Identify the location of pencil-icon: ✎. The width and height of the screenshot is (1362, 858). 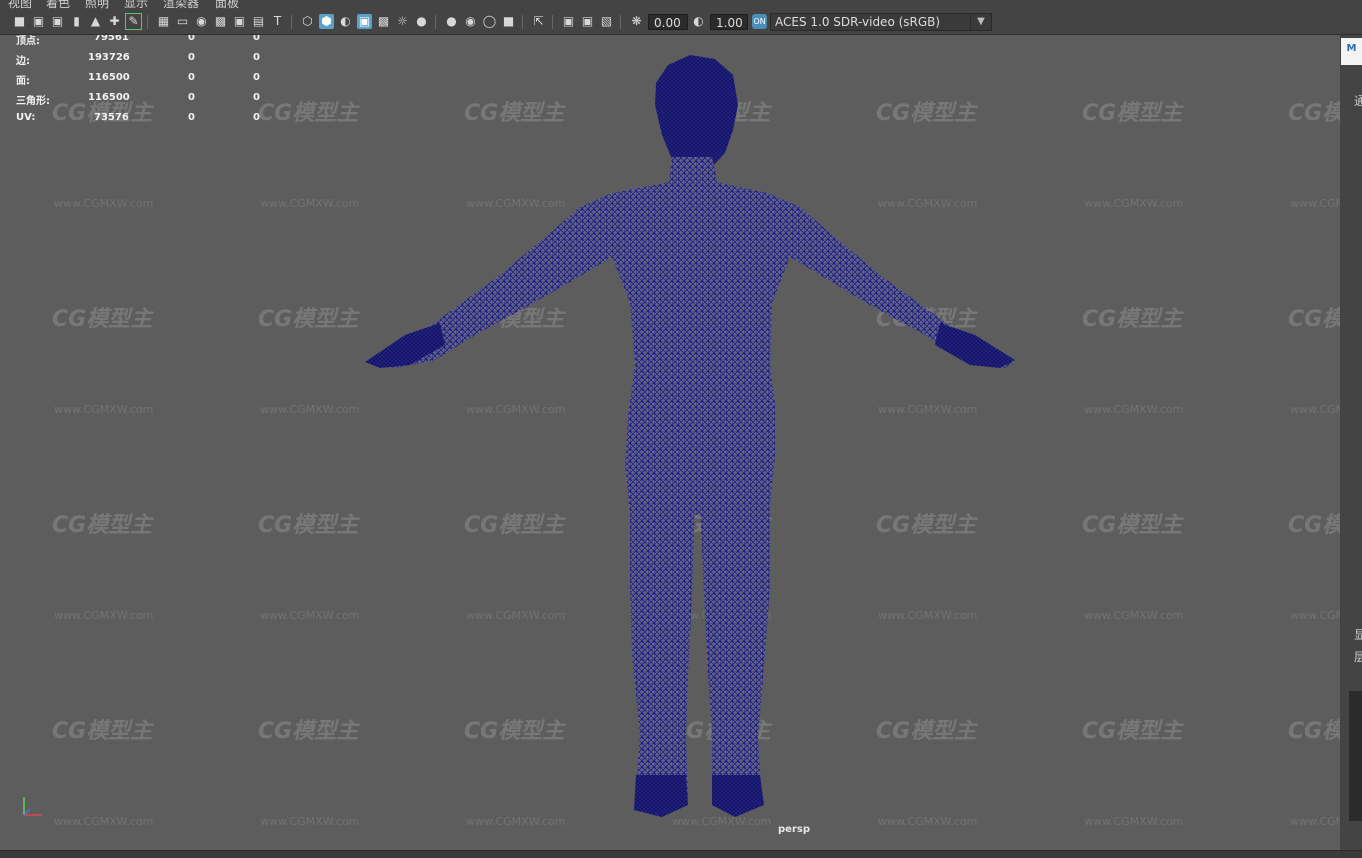
(133, 21).